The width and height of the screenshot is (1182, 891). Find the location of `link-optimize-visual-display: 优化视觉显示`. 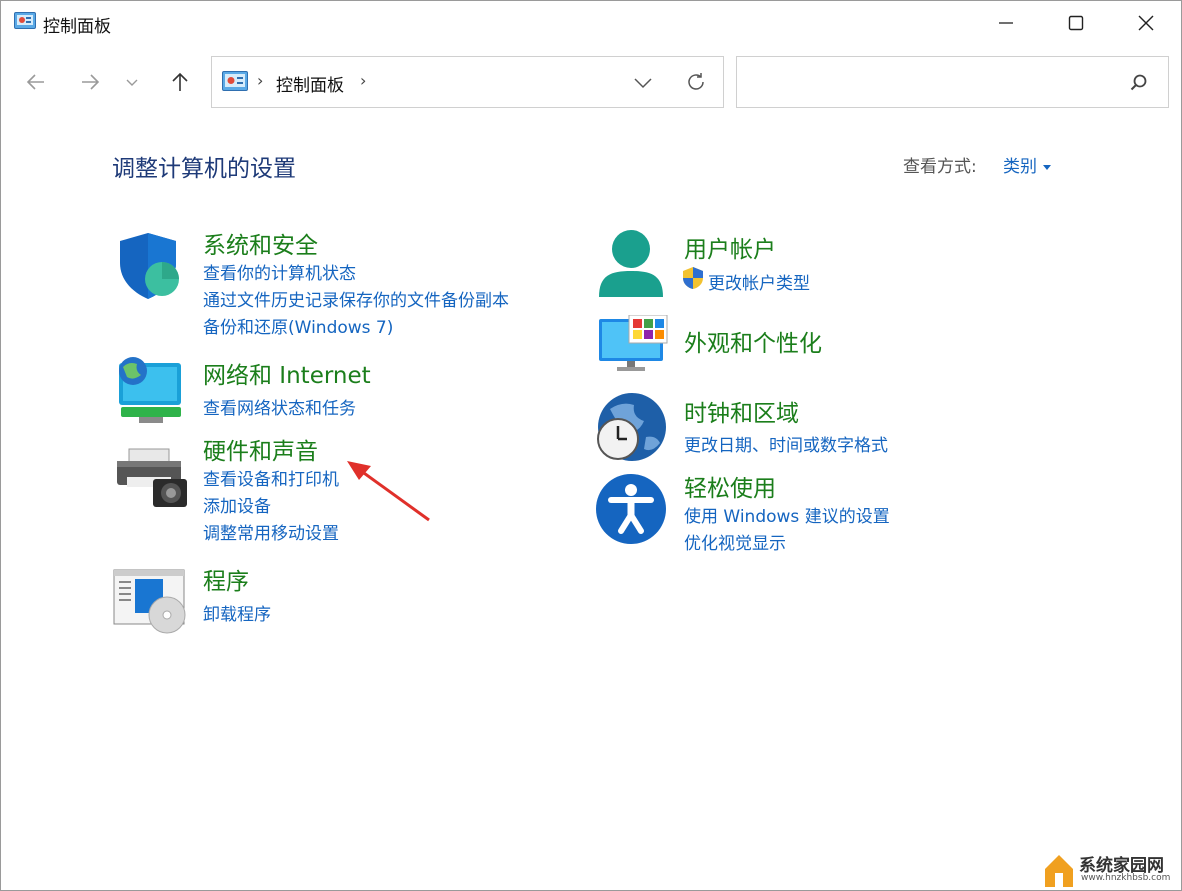

link-optimize-visual-display: 优化视觉显示 is located at coordinates (735, 541).